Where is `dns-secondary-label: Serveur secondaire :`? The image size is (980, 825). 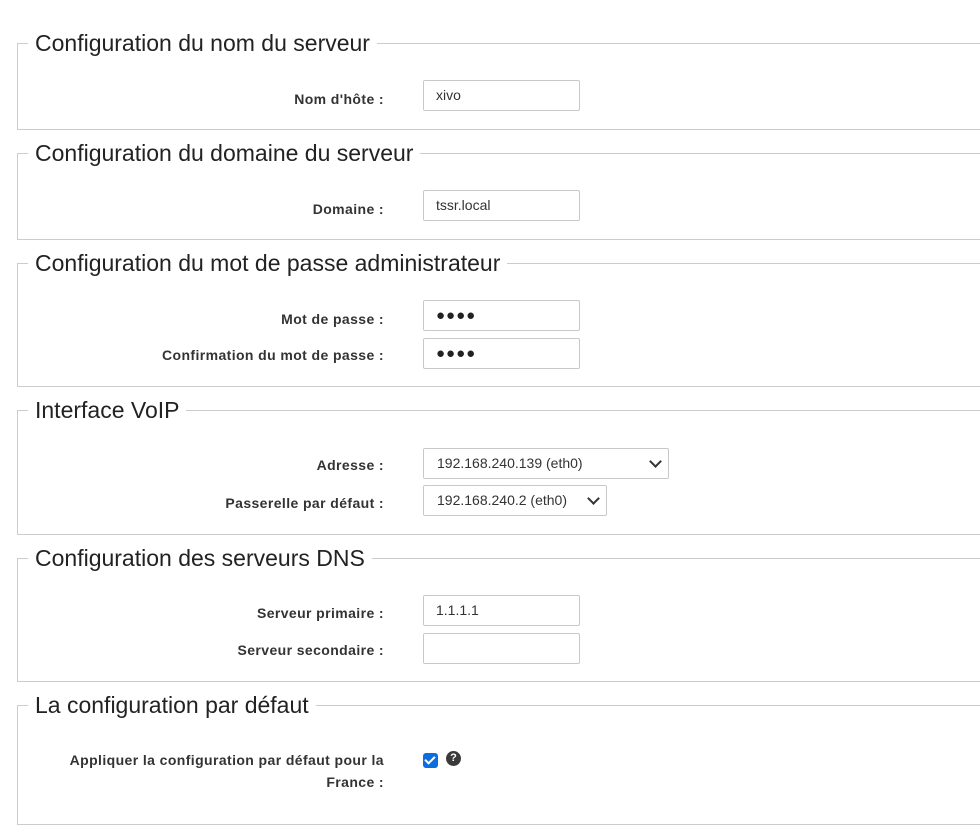 dns-secondary-label: Serveur secondaire : is located at coordinates (310, 650).